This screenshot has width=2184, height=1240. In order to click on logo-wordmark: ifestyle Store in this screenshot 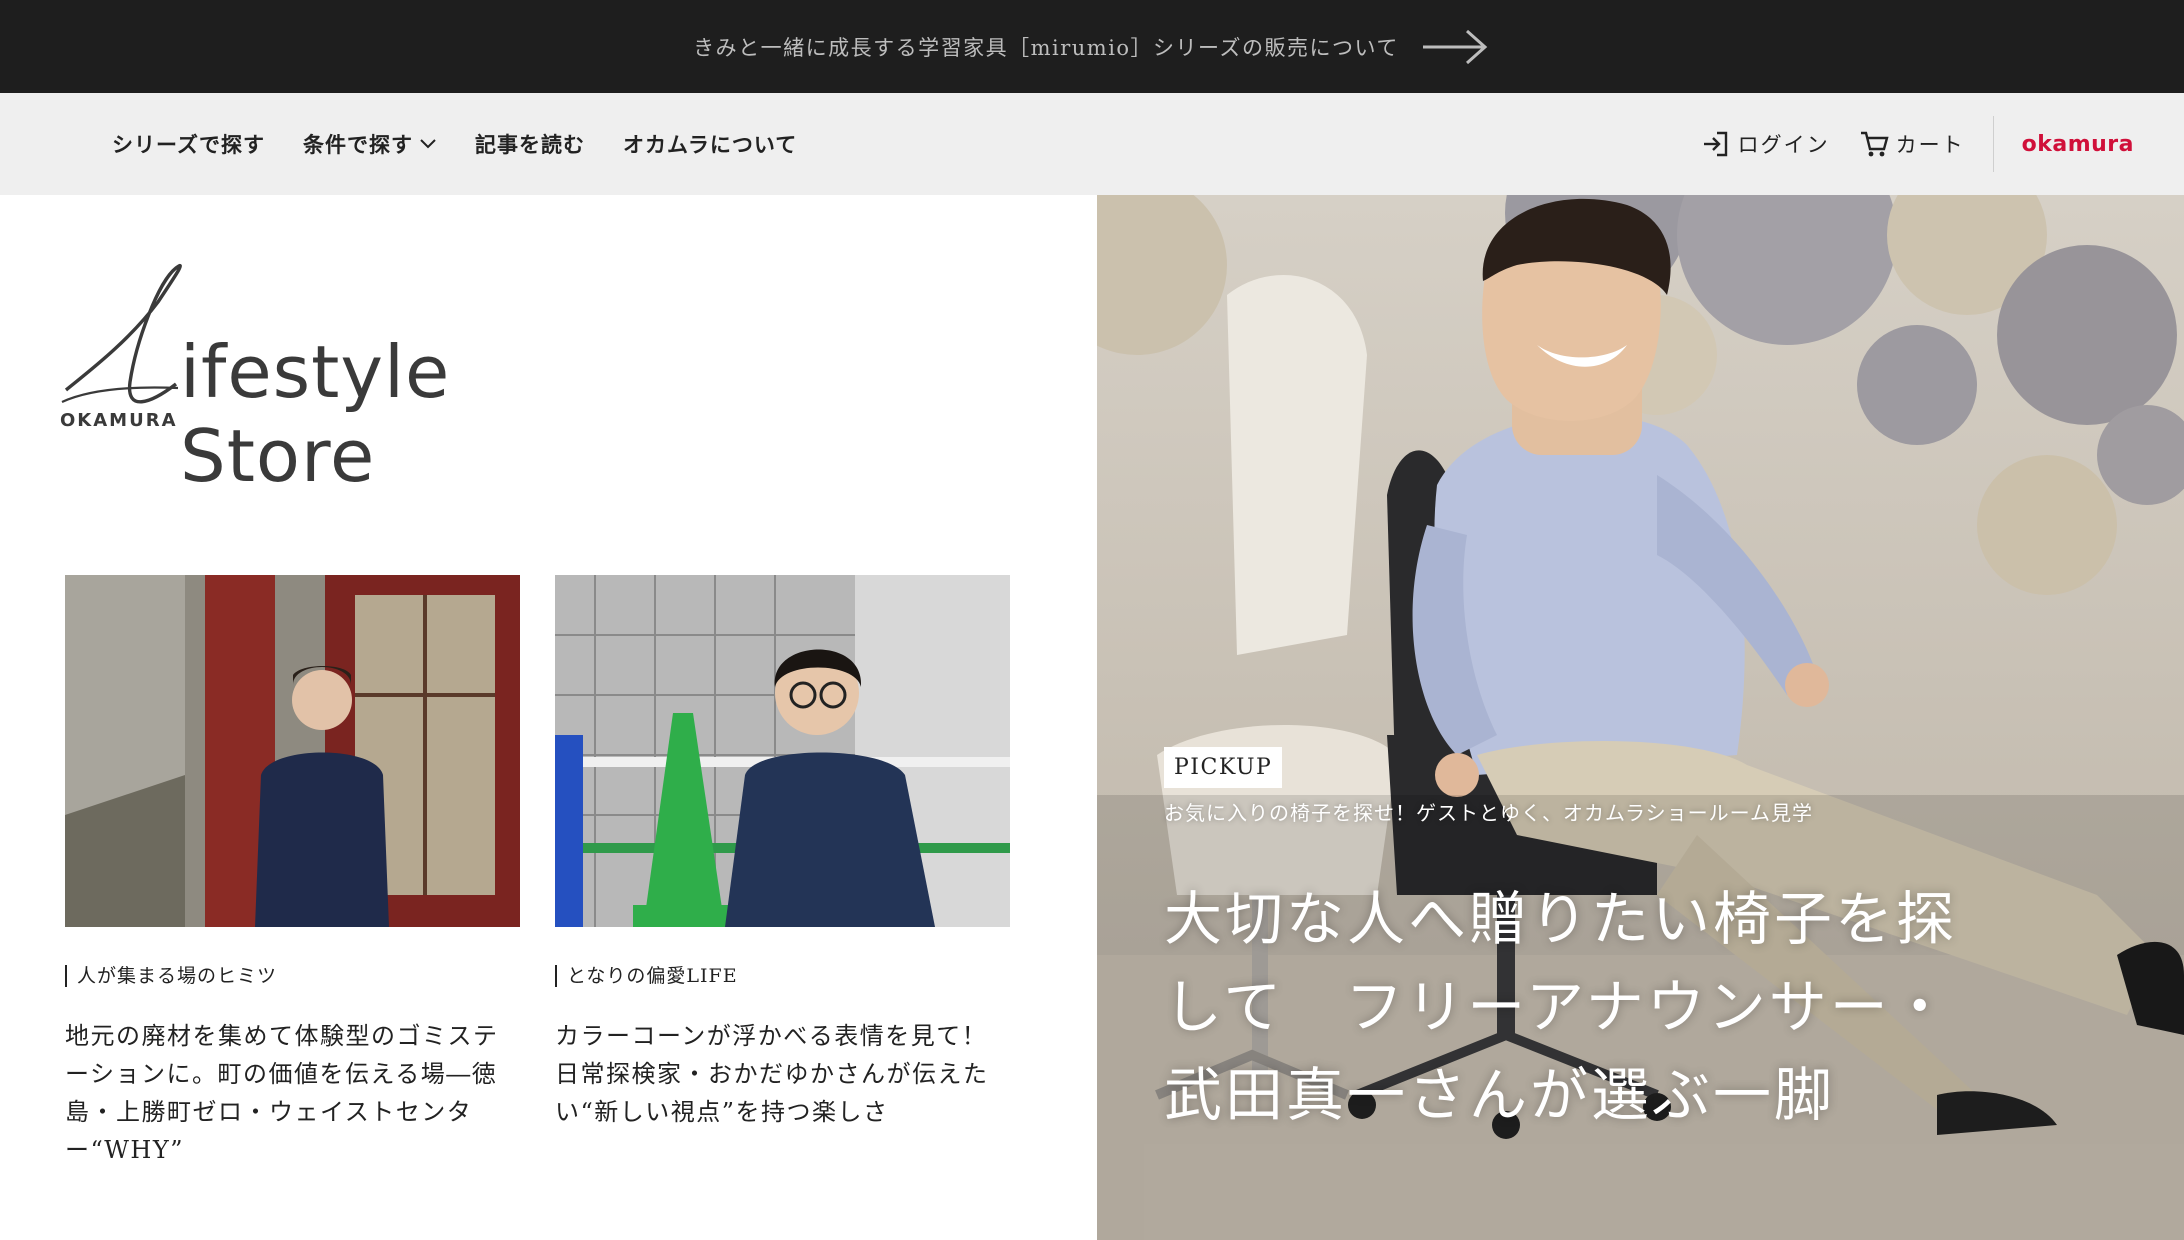, I will do `click(315, 414)`.